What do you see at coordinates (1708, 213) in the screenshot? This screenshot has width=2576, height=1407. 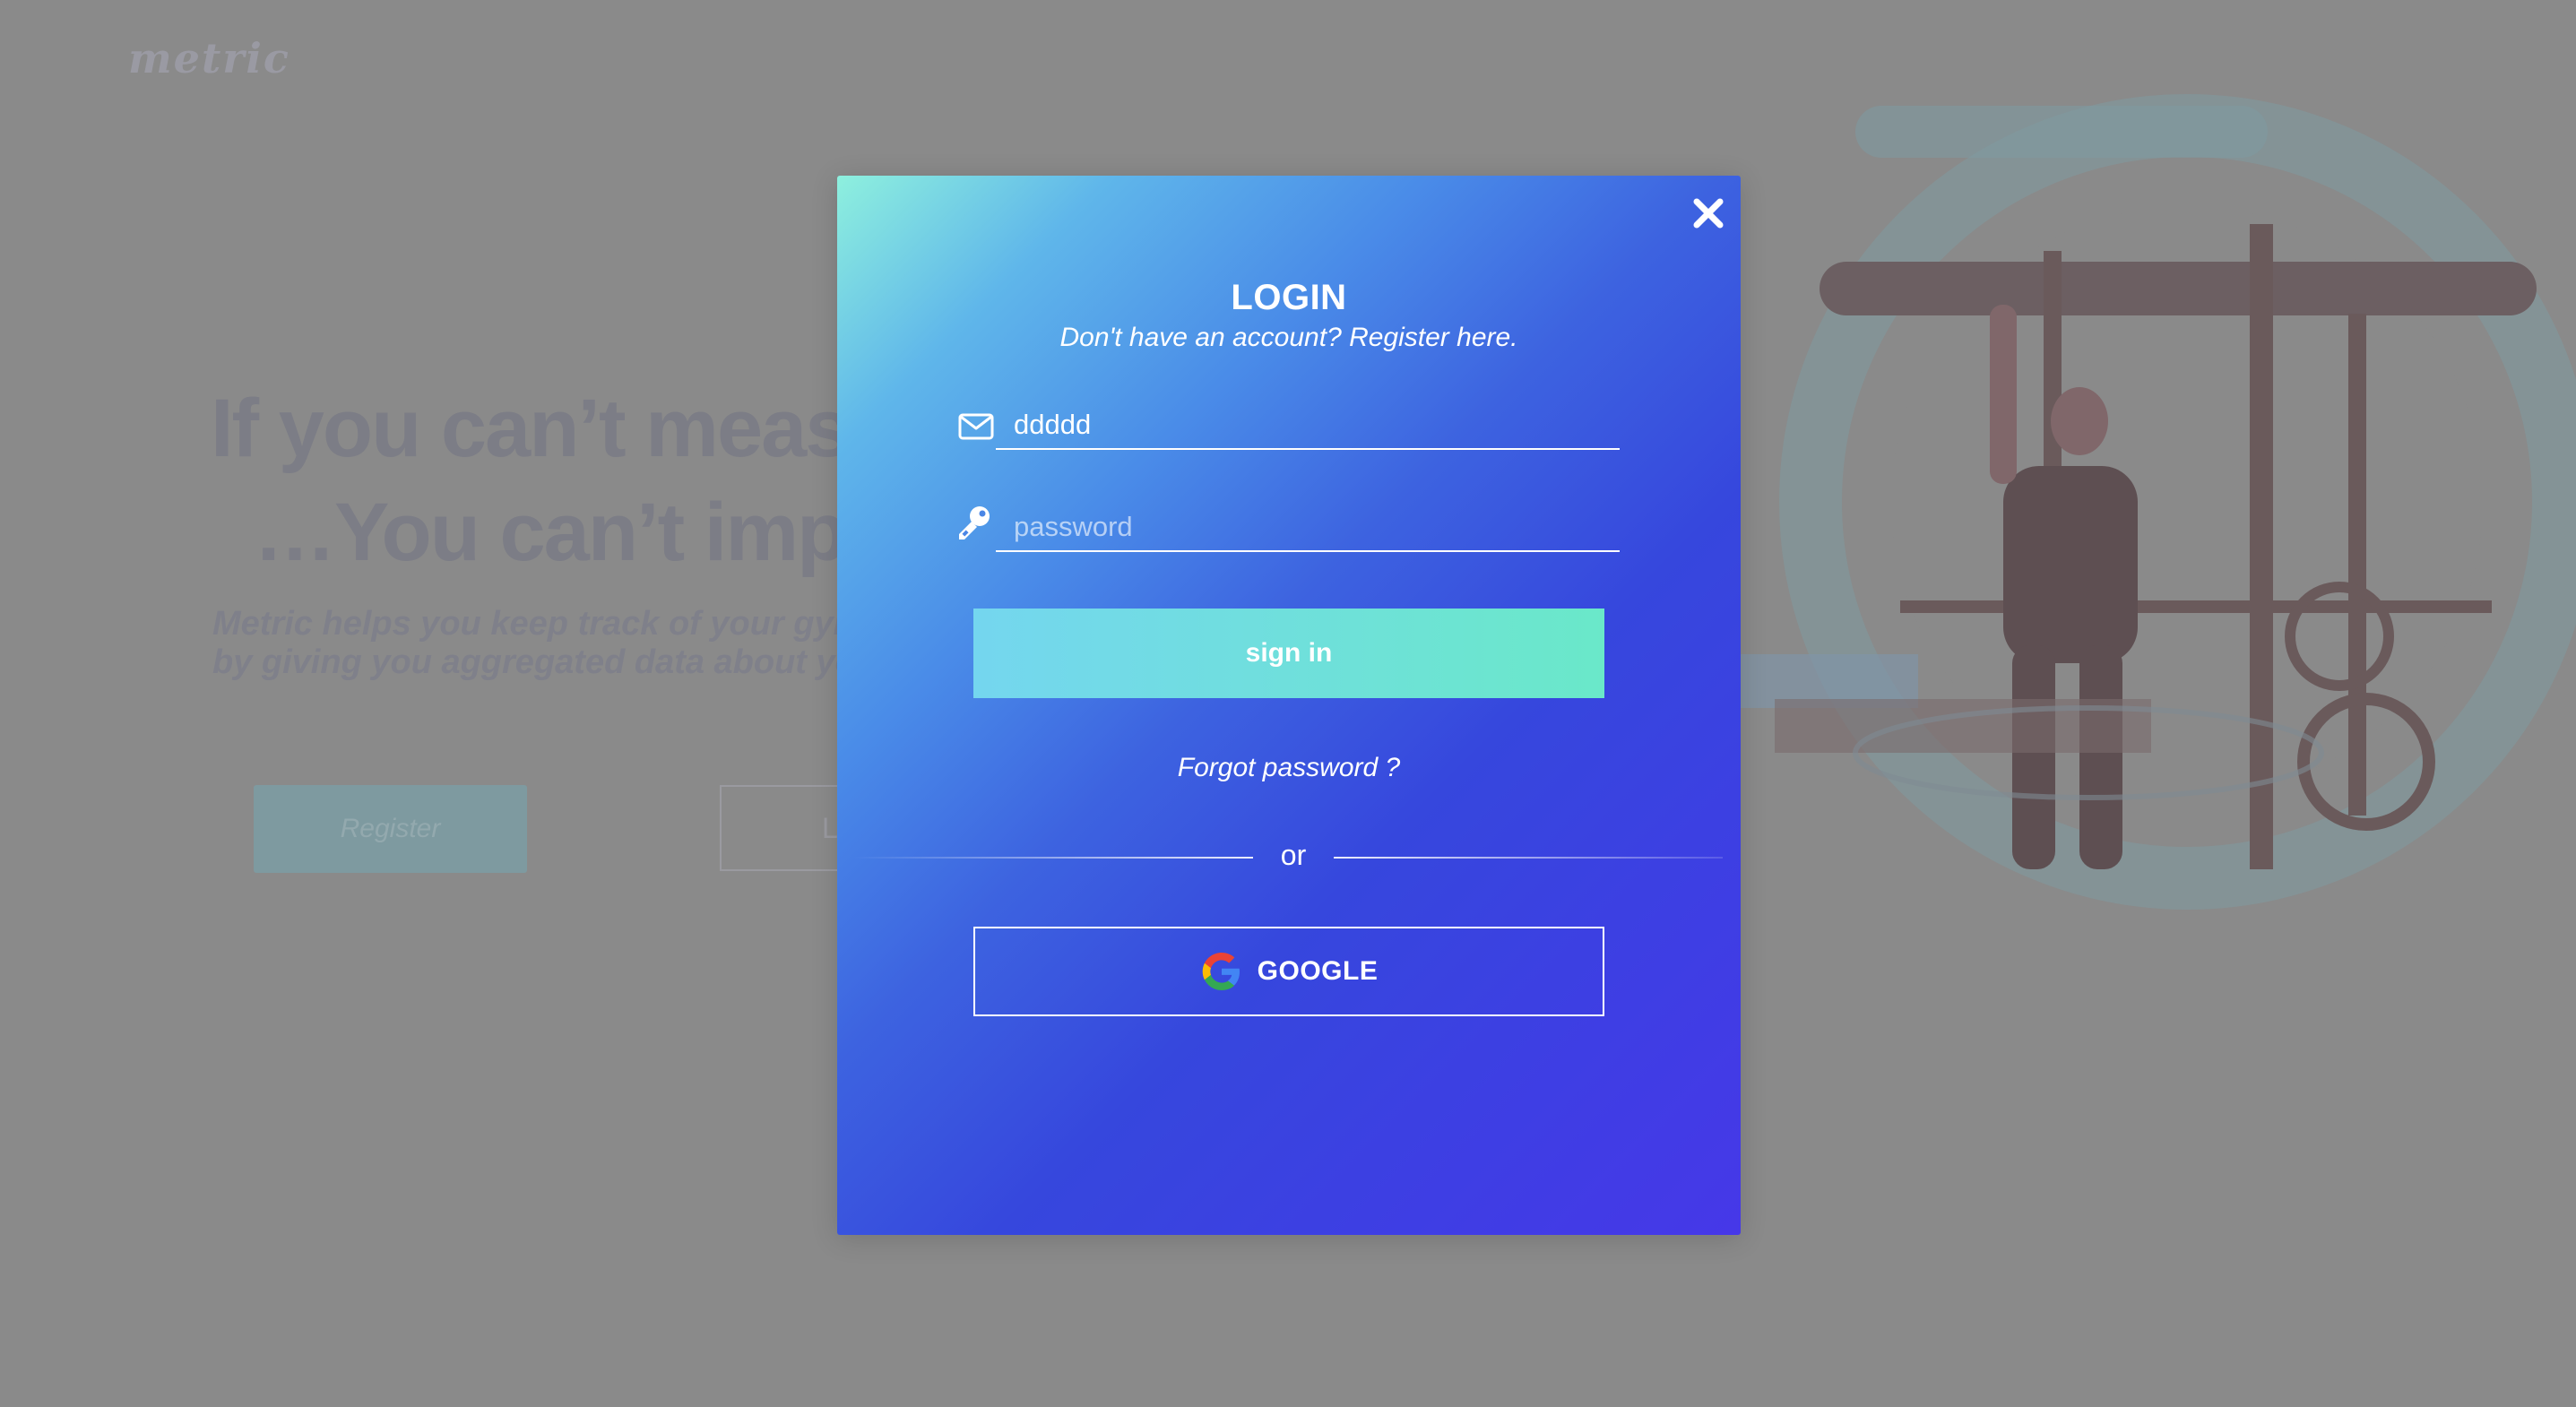 I see `close-icon` at bounding box center [1708, 213].